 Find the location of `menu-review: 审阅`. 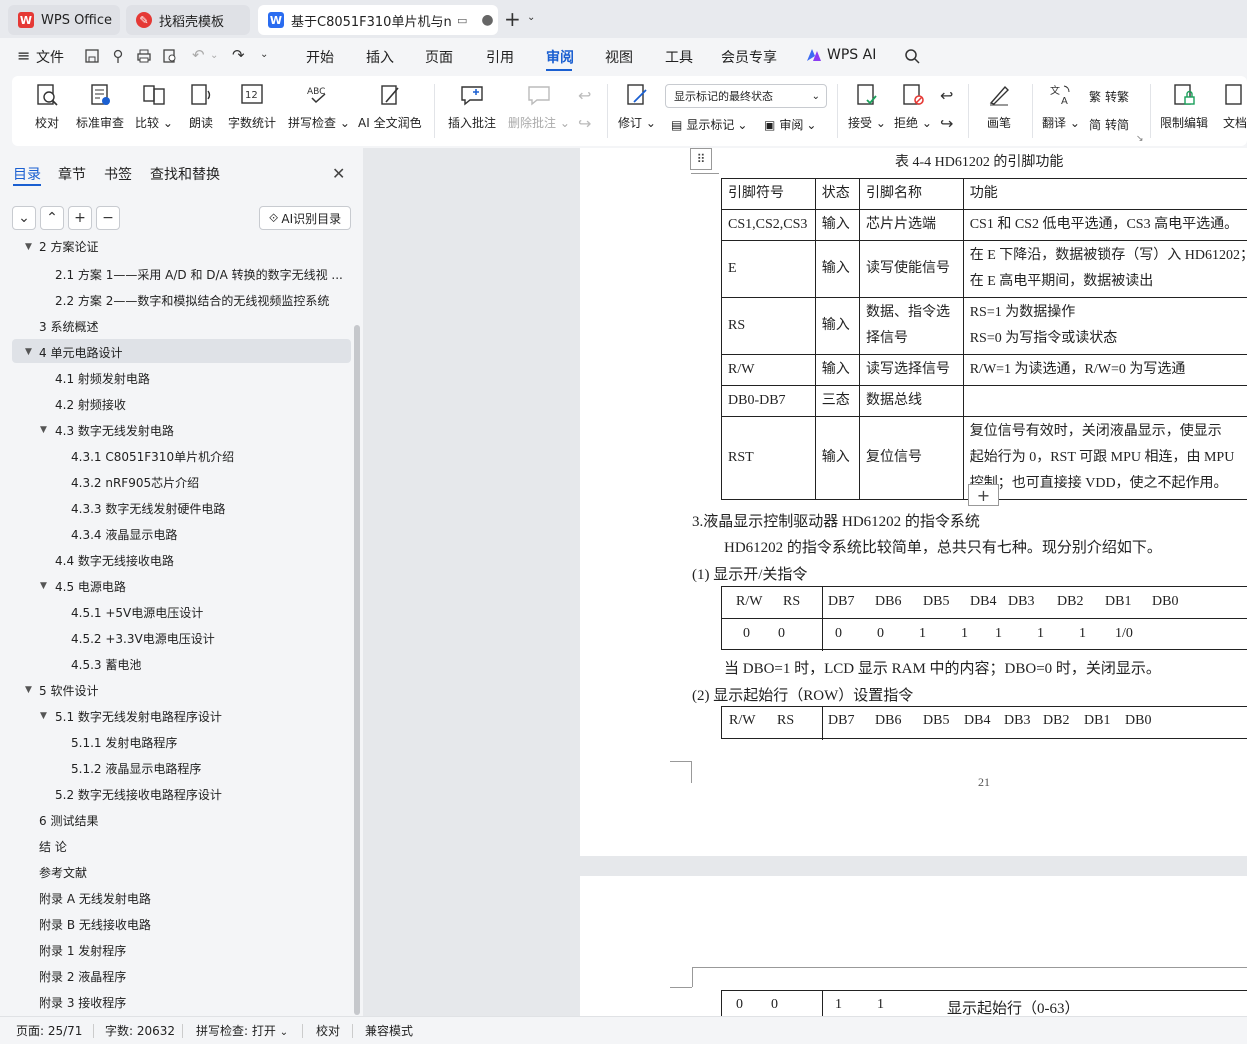

menu-review: 审阅 is located at coordinates (560, 57).